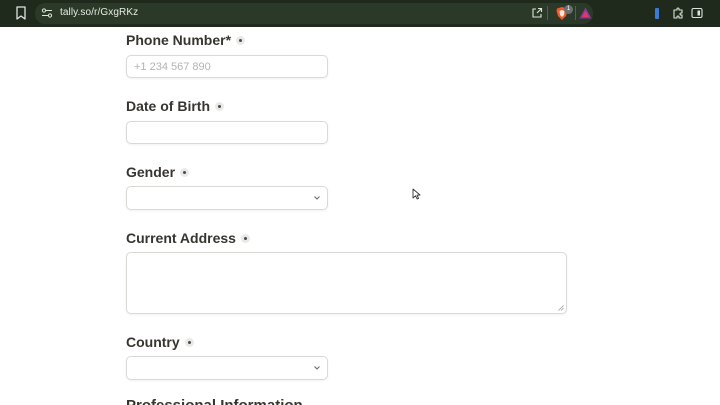  What do you see at coordinates (678, 13) in the screenshot?
I see `extensions-icon` at bounding box center [678, 13].